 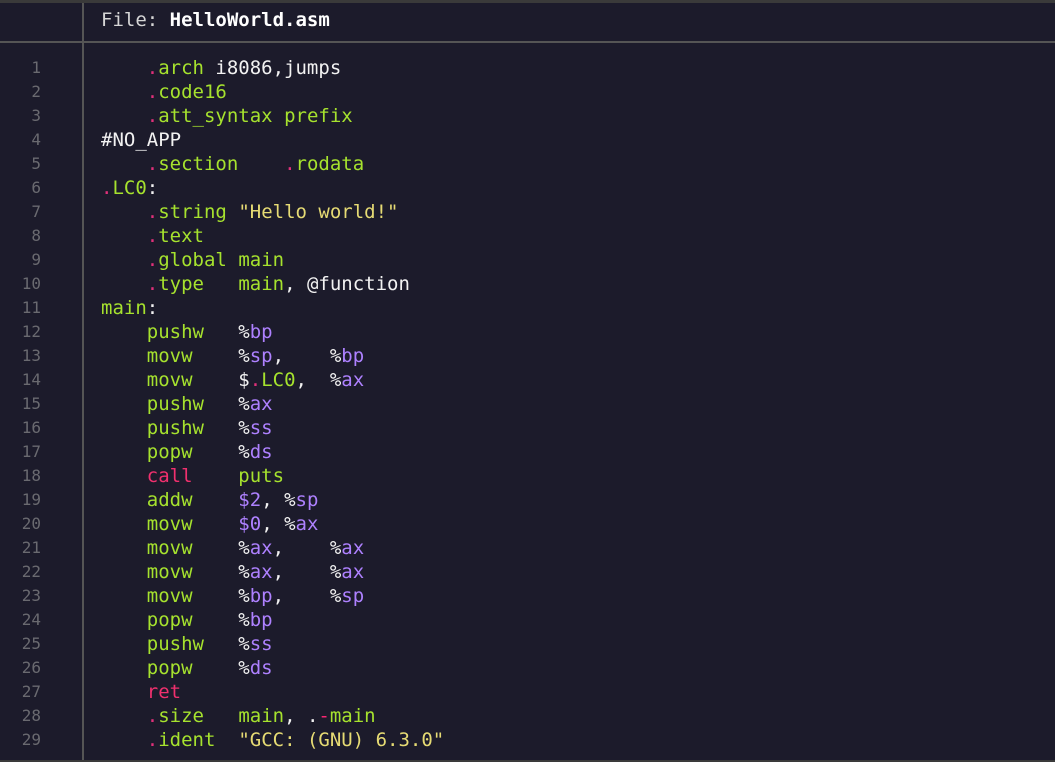 I want to click on code-line: 10 .type main, @function, so click(x=527, y=284).